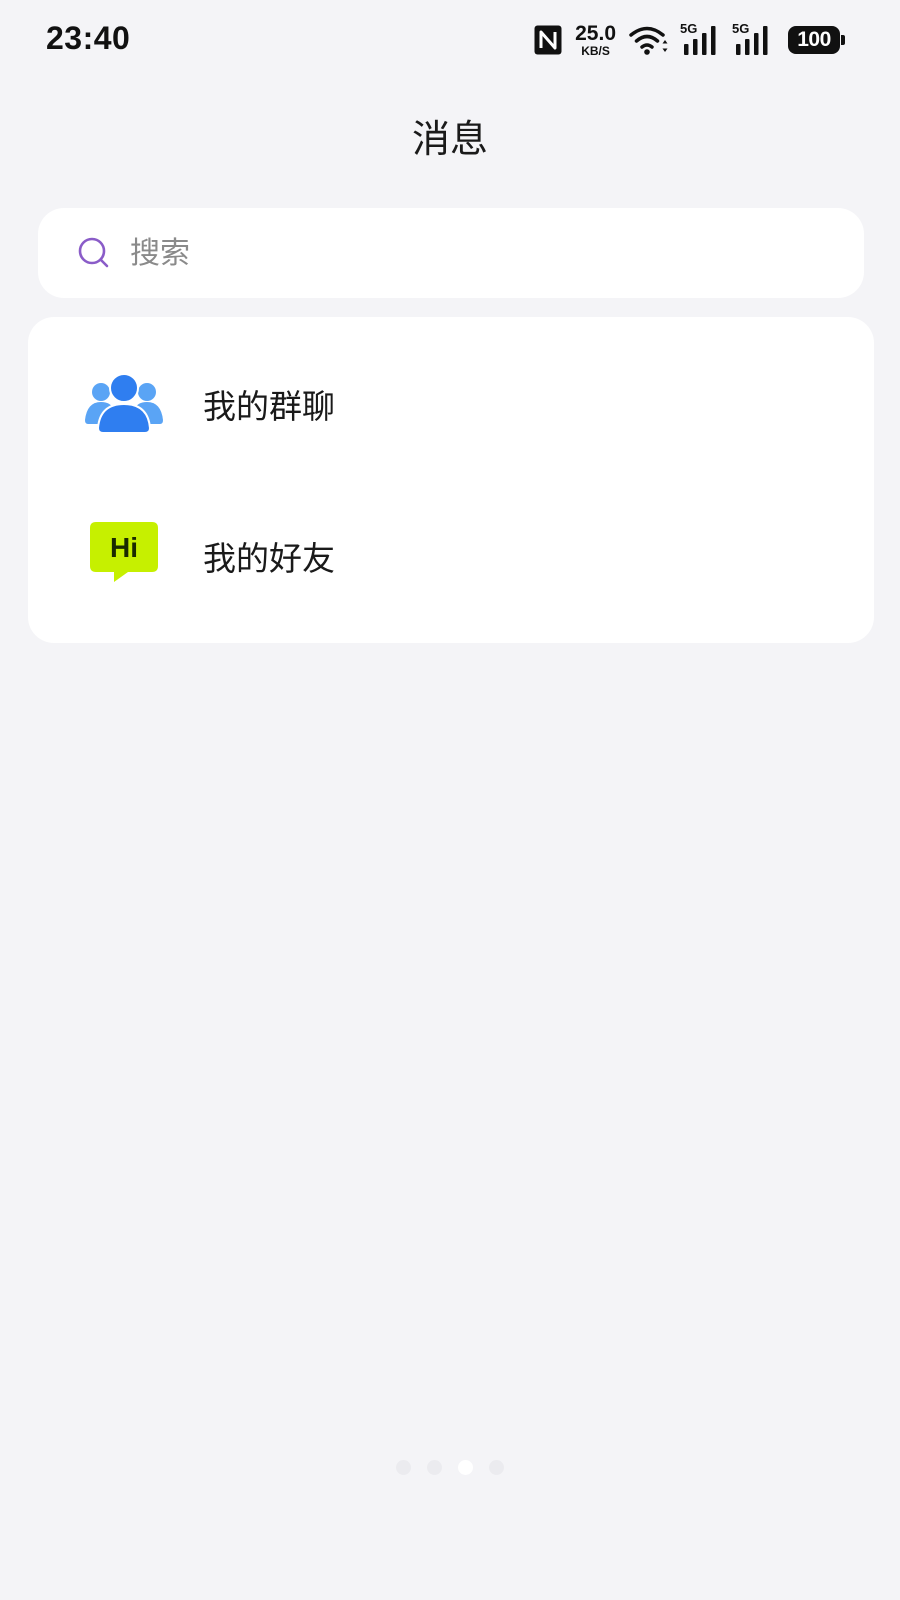 The image size is (900, 1600). What do you see at coordinates (88, 38) in the screenshot?
I see `status-time: 23:40` at bounding box center [88, 38].